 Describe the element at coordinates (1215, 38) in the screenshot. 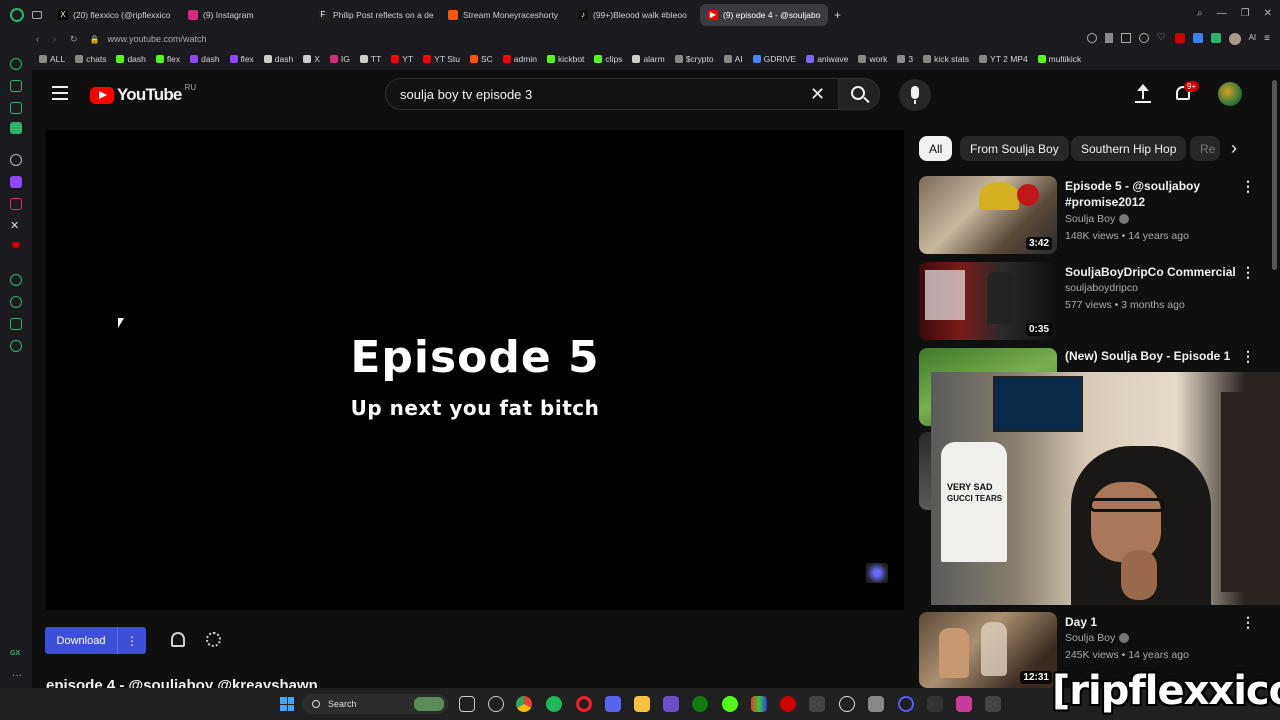

I see `ext-green-icon` at that location.